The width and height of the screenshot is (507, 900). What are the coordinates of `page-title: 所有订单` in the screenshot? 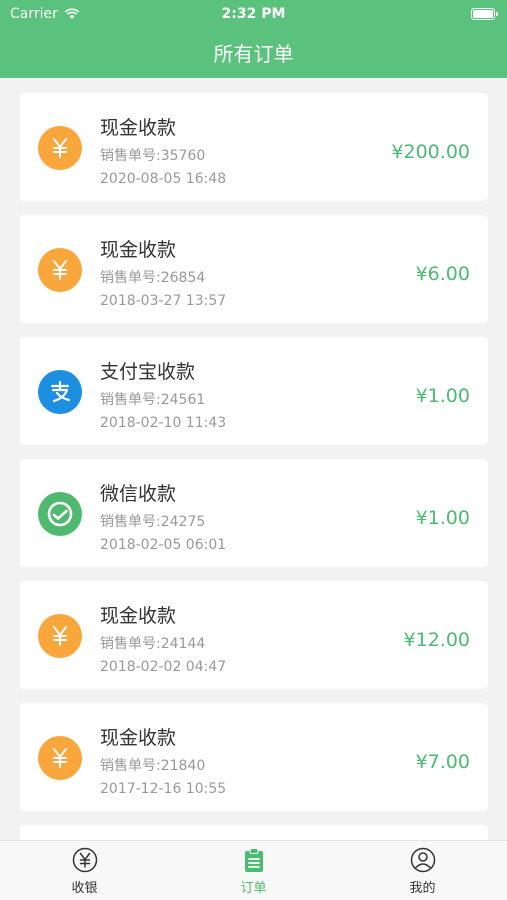 It's located at (253, 54).